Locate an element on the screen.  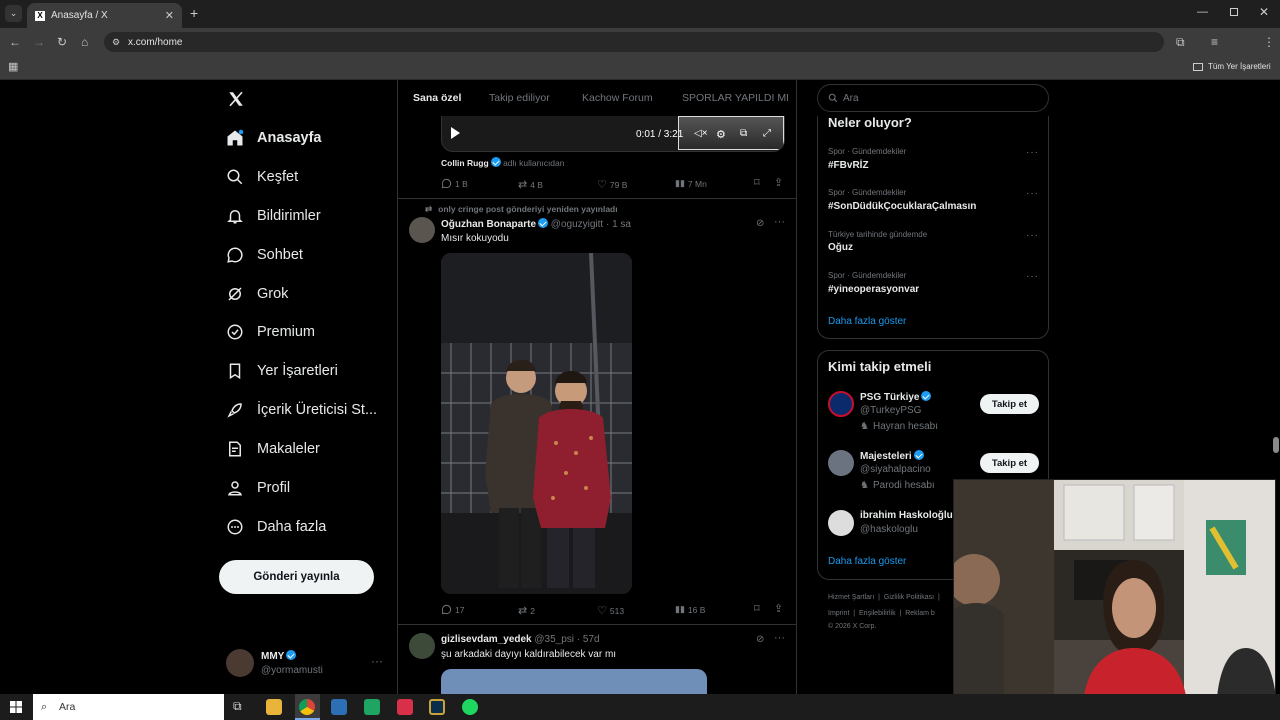
views-action: ▮▮ 16 B is located at coordinates (690, 609).